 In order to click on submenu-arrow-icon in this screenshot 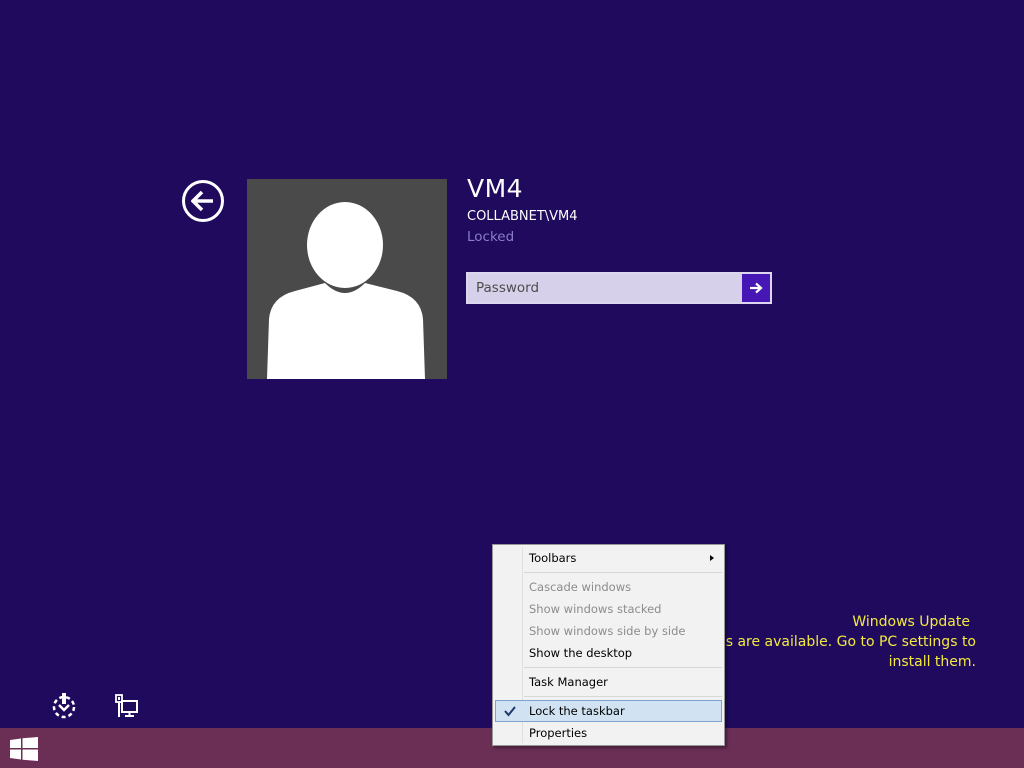, I will do `click(712, 558)`.